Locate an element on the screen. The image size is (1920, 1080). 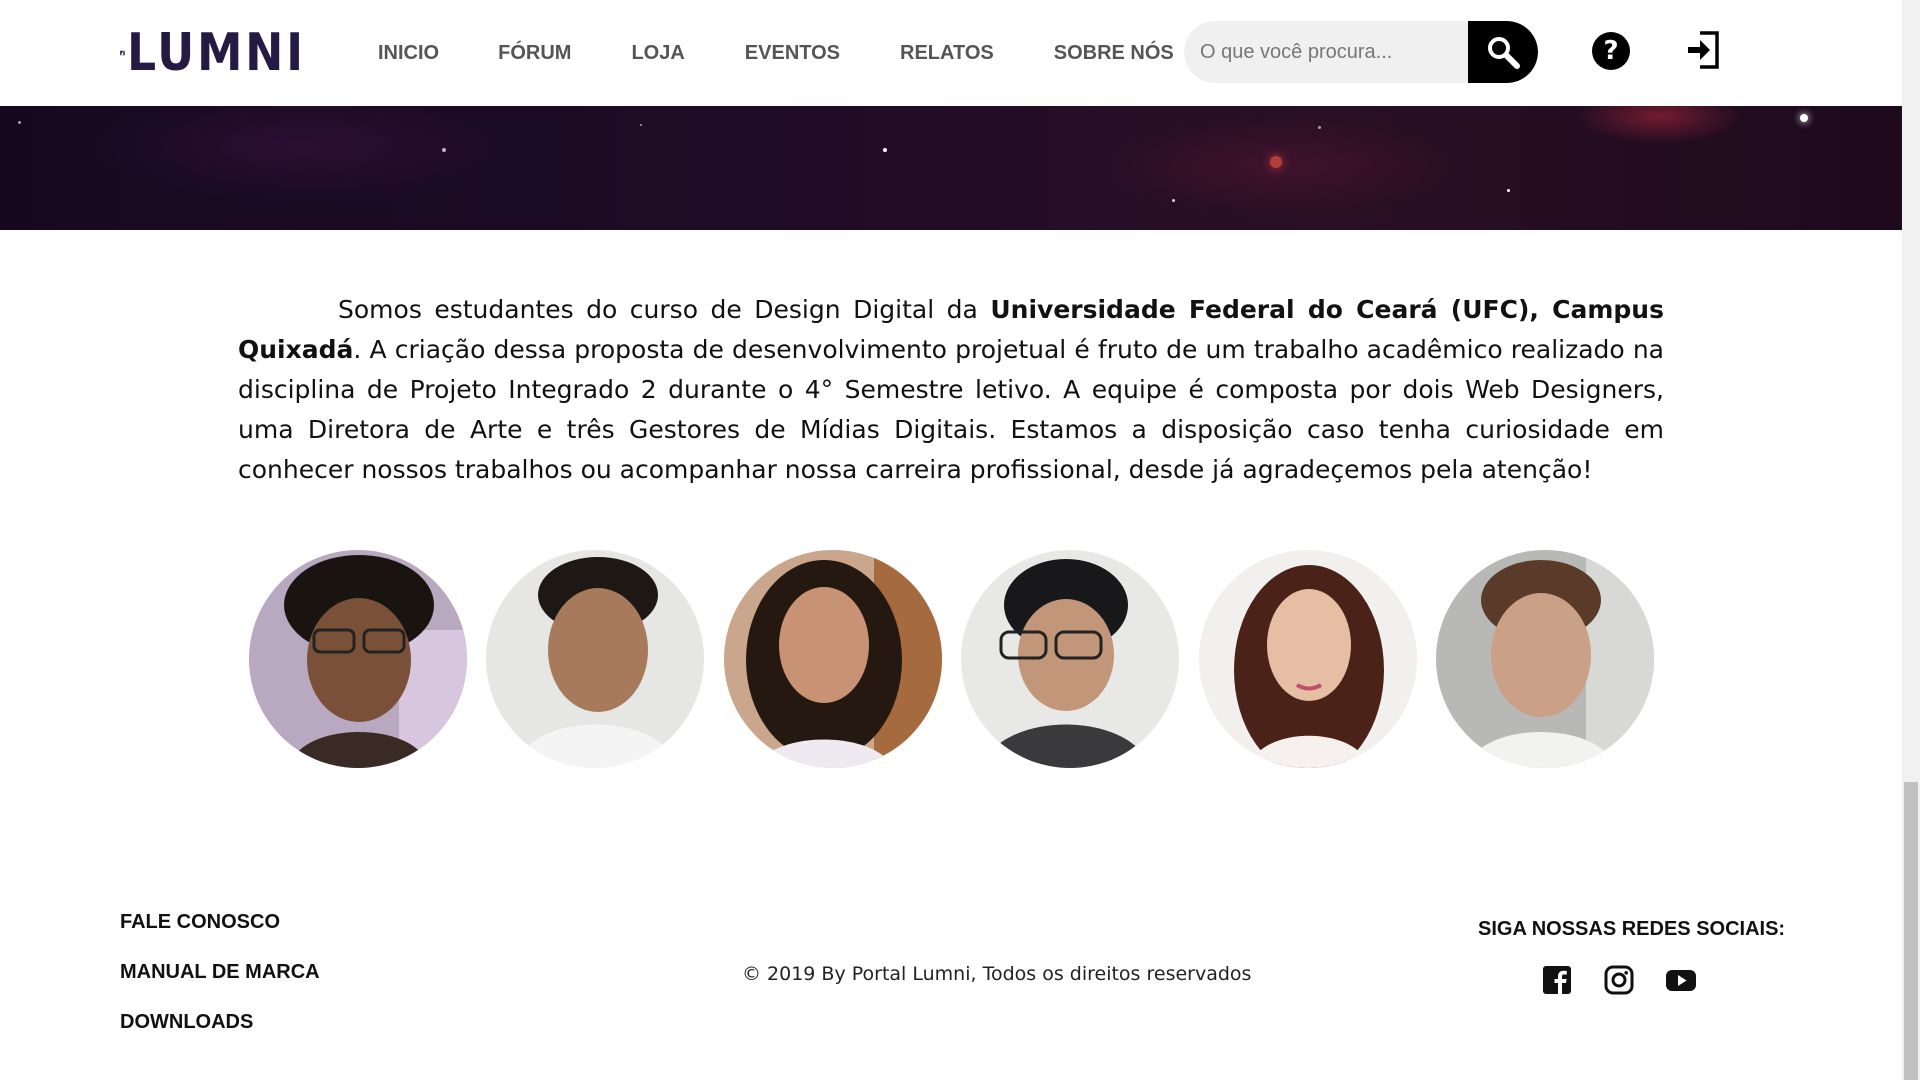
nav-loja: LOJA is located at coordinates (657, 53).